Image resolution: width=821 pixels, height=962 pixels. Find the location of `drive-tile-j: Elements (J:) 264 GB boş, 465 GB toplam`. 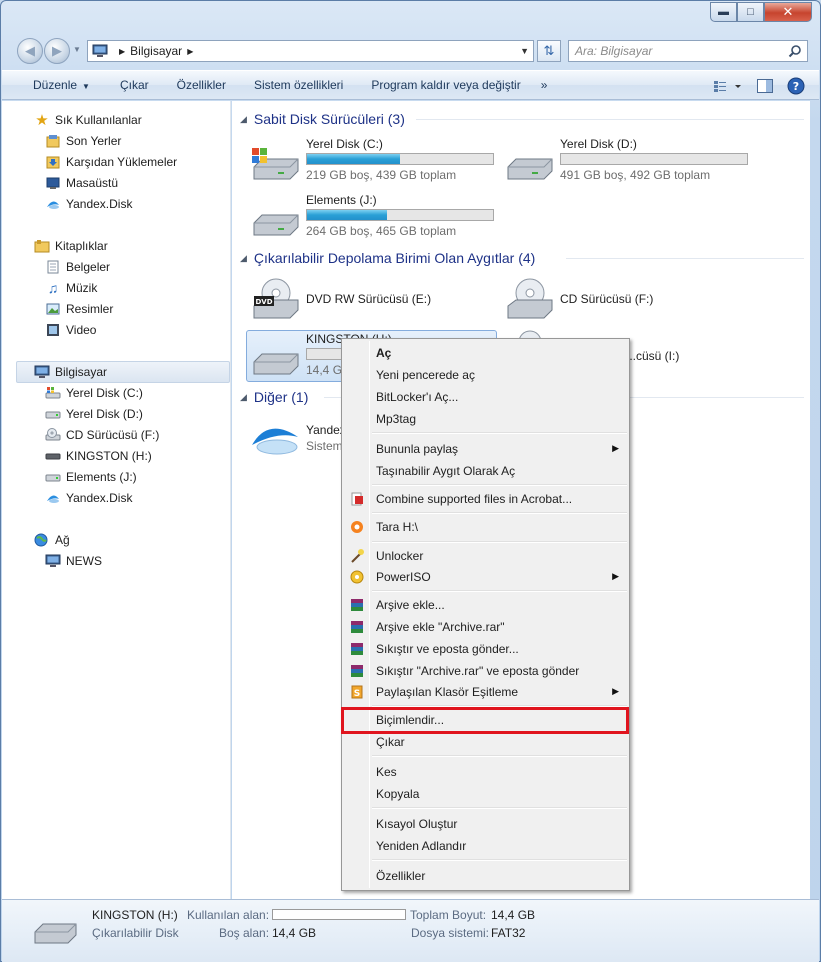

drive-tile-j: Elements (J:) 264 GB boş, 465 GB toplam is located at coordinates (373, 218).